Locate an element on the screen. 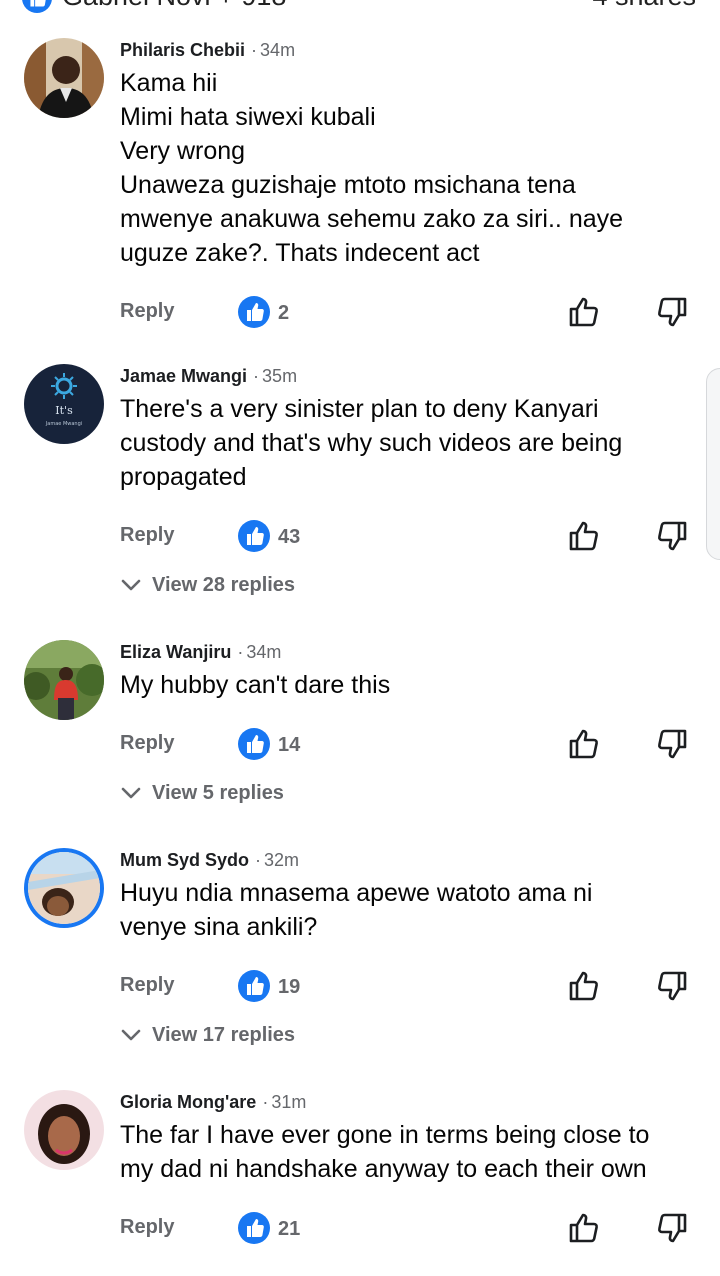  like-count: 2 is located at coordinates (283, 313).